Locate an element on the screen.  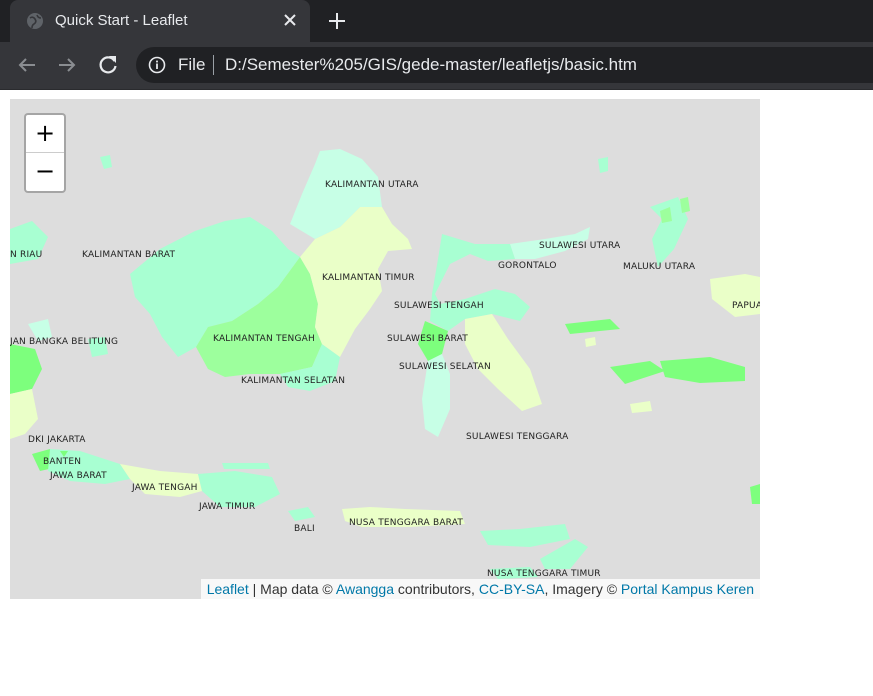
label-riau: N RIAU is located at coordinates (26, 255).